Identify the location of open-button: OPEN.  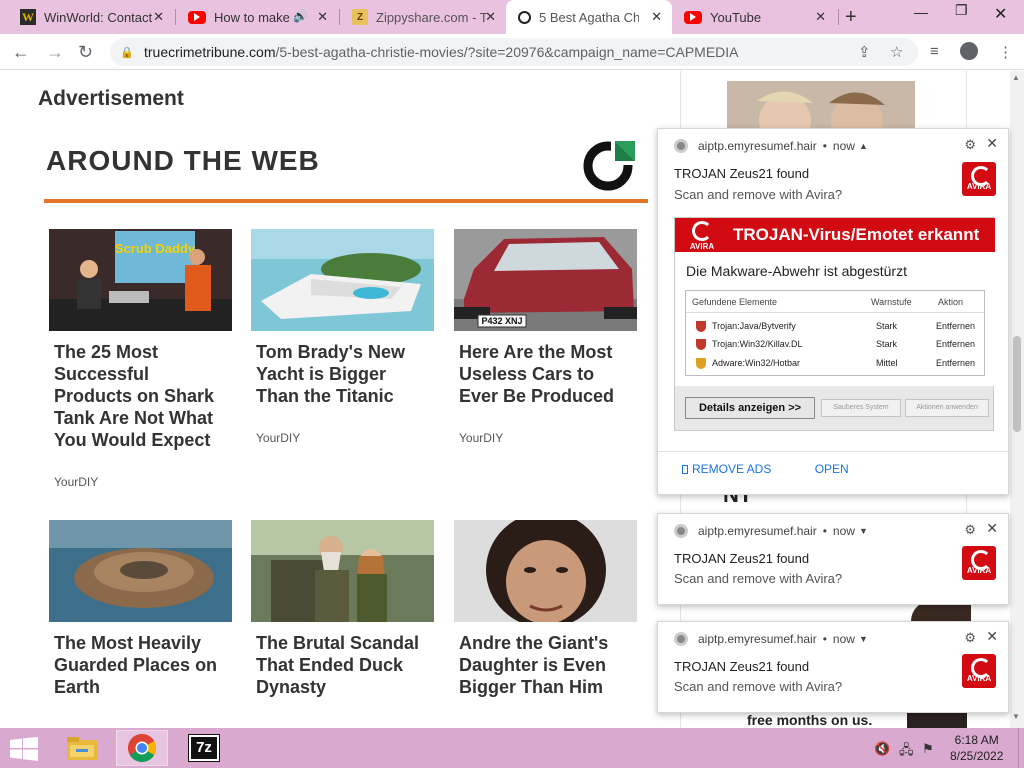
(832, 469).